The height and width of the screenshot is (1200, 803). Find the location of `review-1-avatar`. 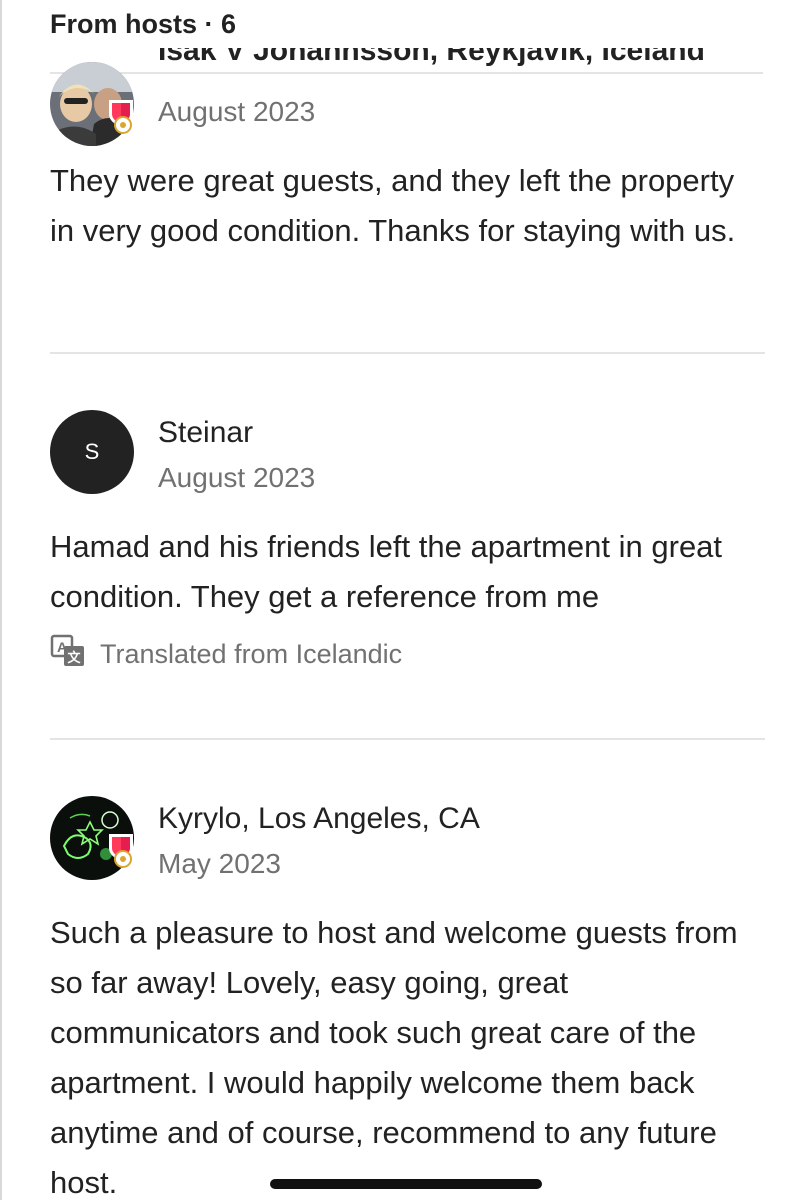

review-1-avatar is located at coordinates (92, 104).